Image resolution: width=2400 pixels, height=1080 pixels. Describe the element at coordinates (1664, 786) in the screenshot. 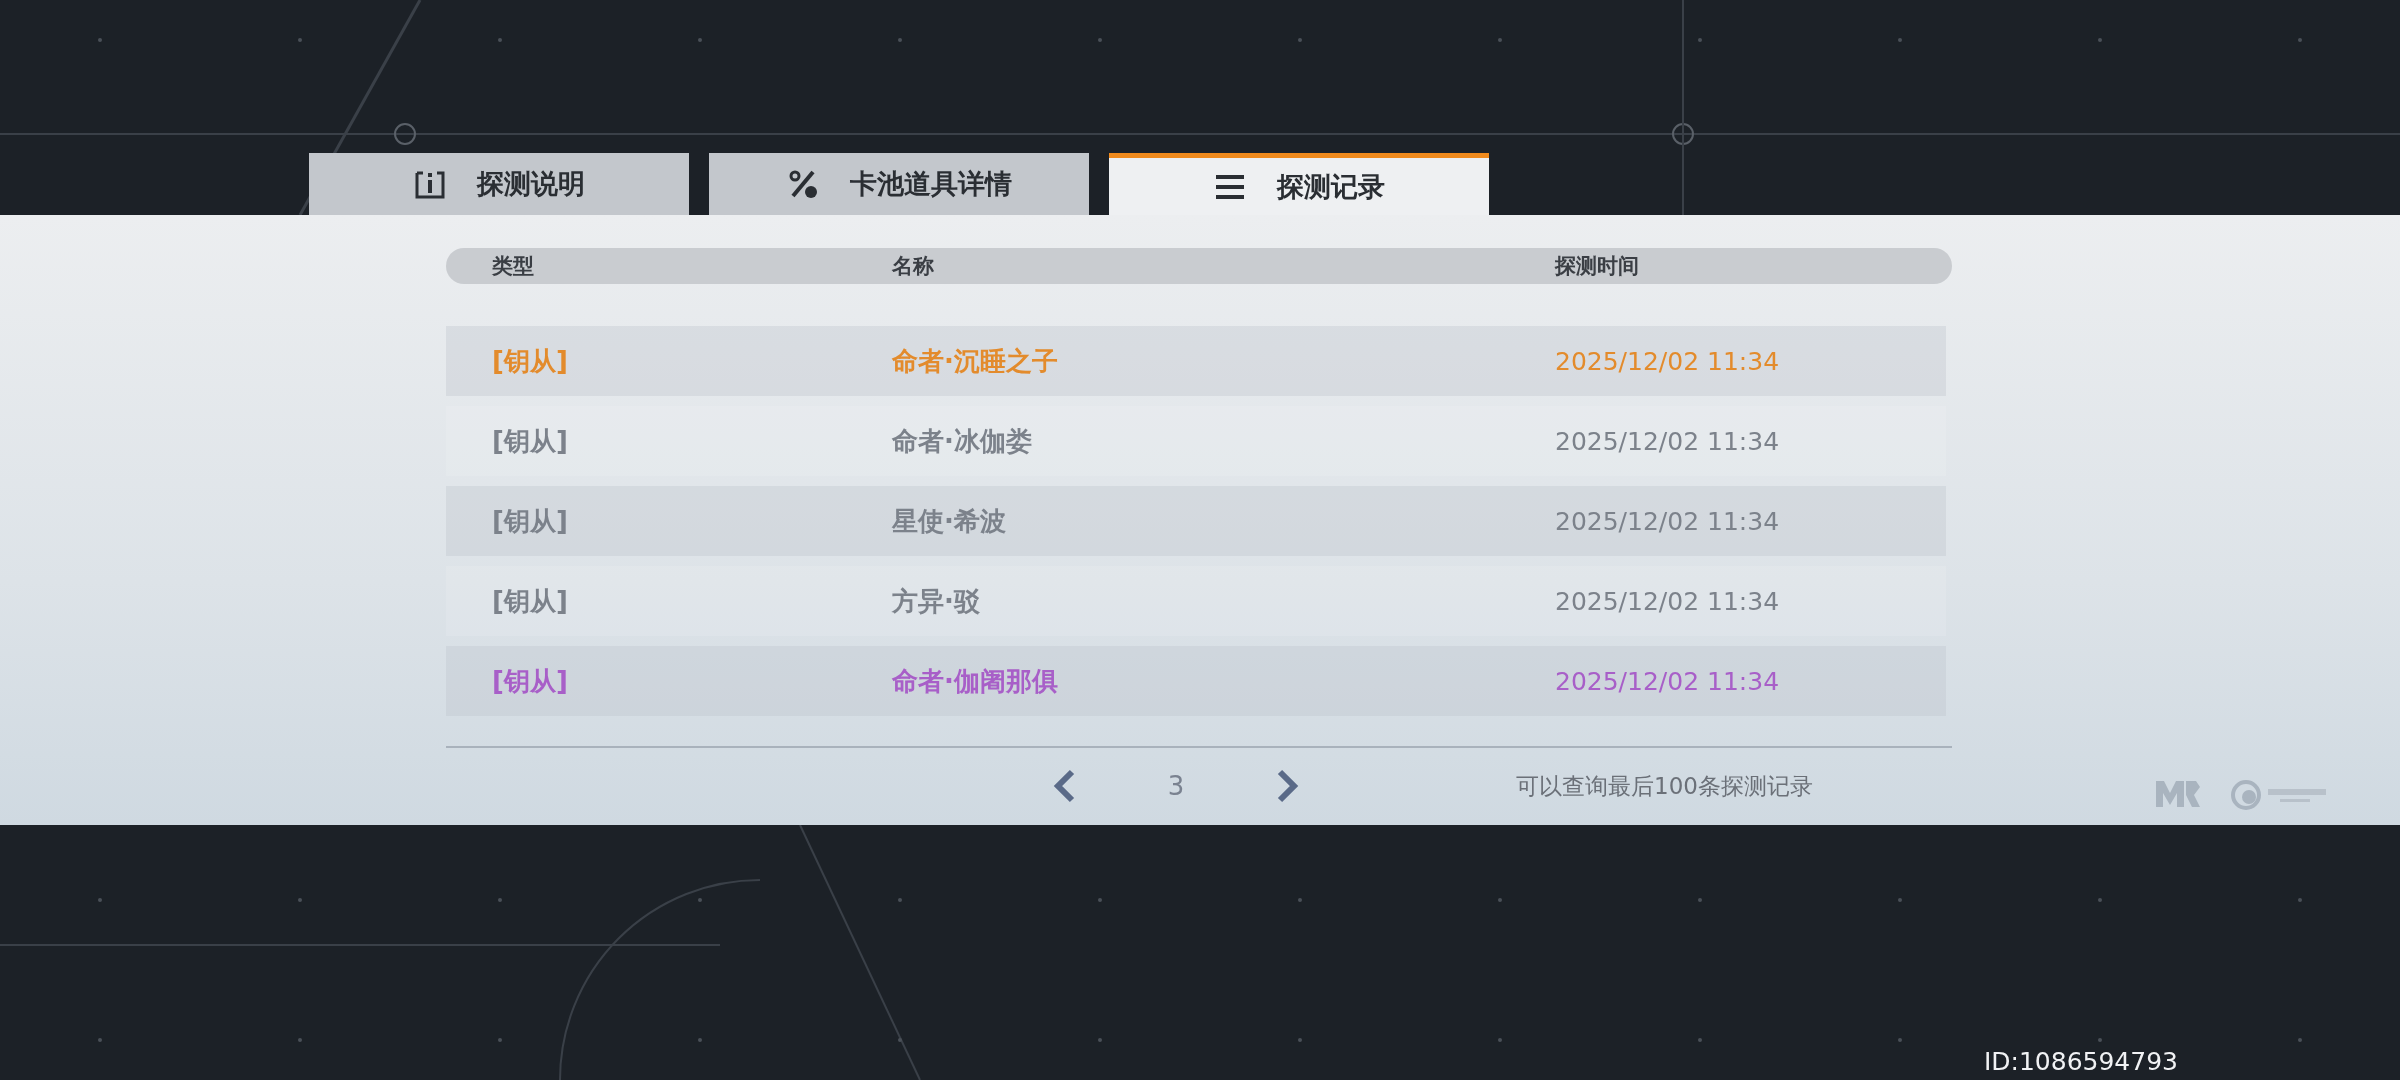

I see `record-limit-note: 可以查询最后100条探测记录` at that location.